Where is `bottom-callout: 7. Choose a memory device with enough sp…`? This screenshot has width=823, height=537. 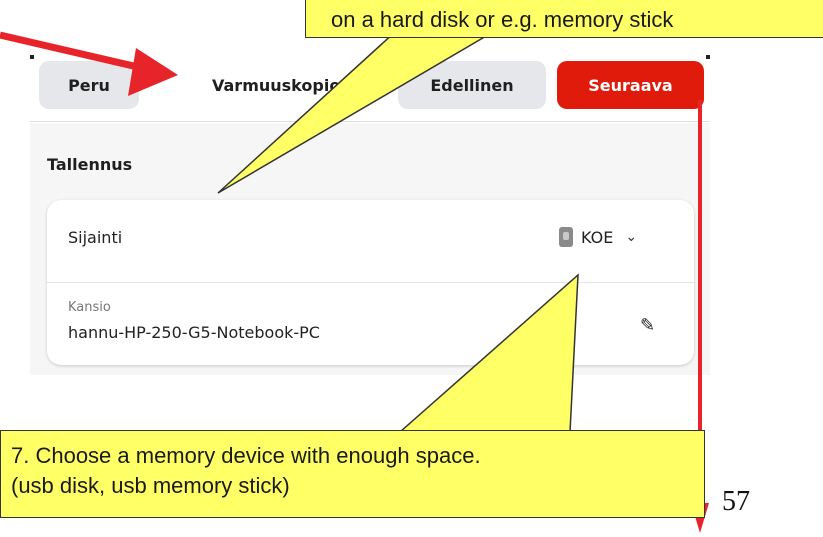 bottom-callout: 7. Choose a memory device with enough sp… is located at coordinates (352, 474).